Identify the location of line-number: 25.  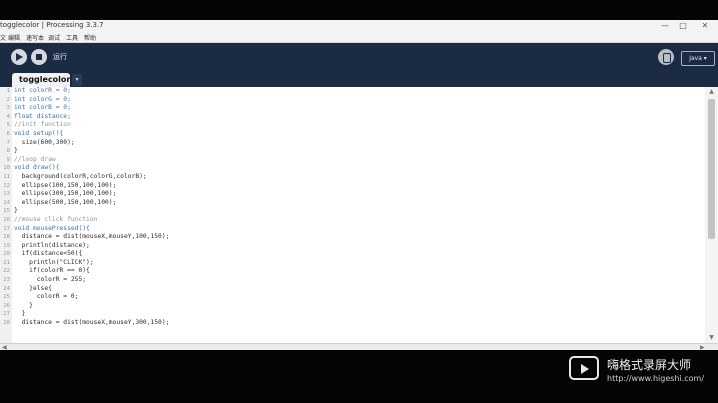
(6, 297).